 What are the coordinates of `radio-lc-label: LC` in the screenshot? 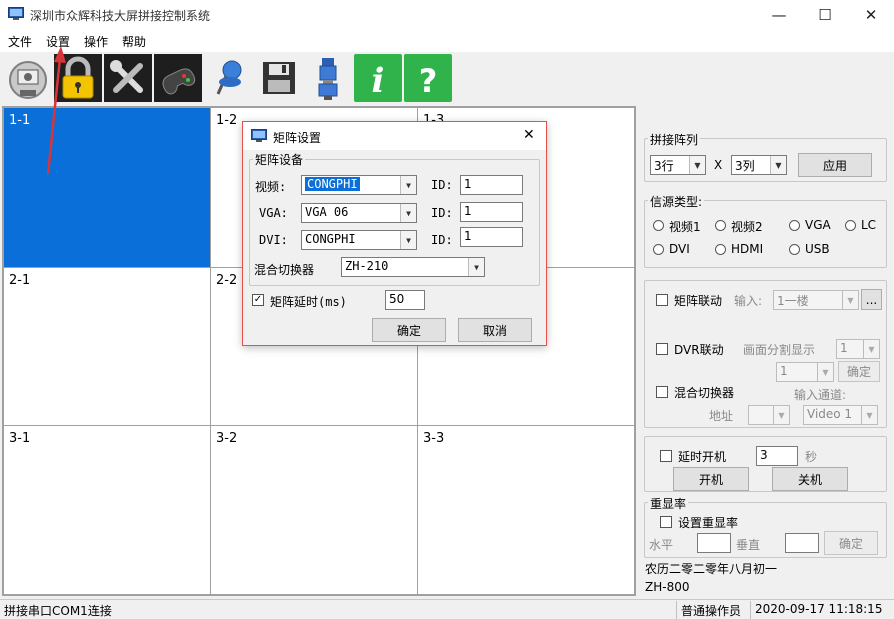 It's located at (869, 225).